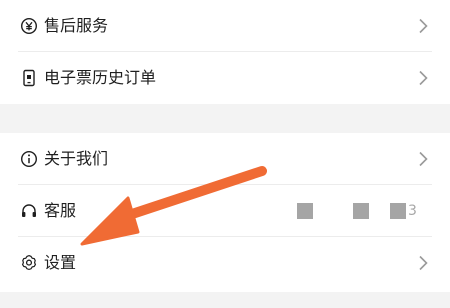 The height and width of the screenshot is (308, 450). I want to click on phone-ticket-icon, so click(29, 78).